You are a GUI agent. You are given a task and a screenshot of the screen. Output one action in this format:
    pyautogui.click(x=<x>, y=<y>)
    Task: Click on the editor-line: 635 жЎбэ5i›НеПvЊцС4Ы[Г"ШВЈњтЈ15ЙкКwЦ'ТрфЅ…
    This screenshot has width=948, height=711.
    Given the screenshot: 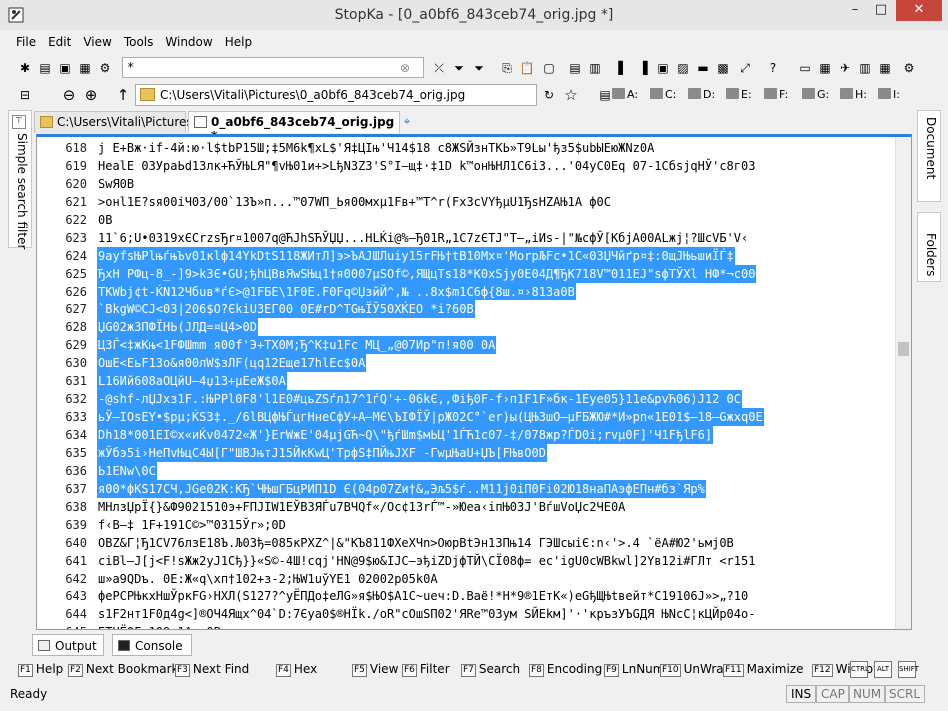 What is the action you would take?
    pyautogui.click(x=467, y=452)
    